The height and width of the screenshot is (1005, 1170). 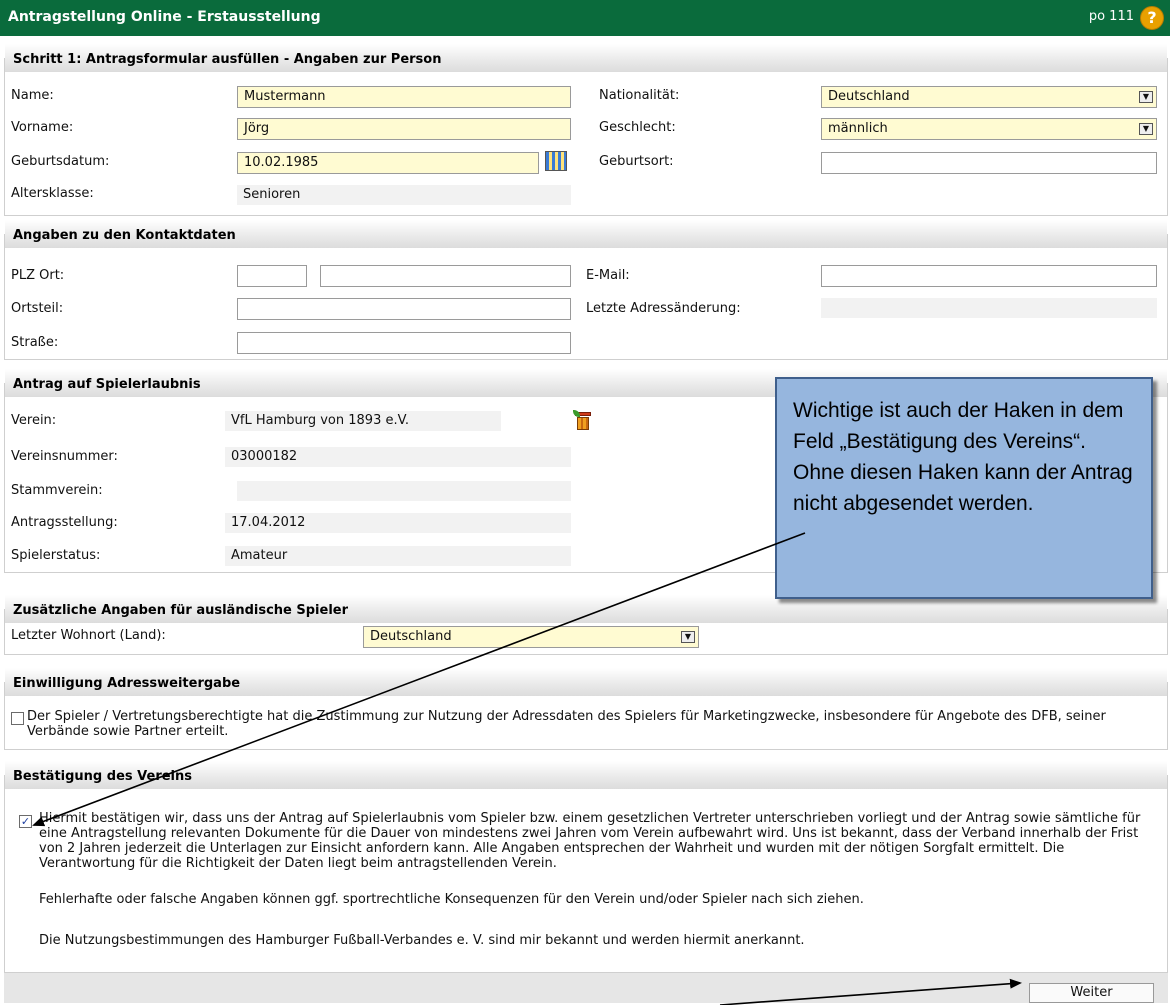 What do you see at coordinates (88, 635) in the screenshot?
I see `wohnort-label: Letzter Wohnort (Land):` at bounding box center [88, 635].